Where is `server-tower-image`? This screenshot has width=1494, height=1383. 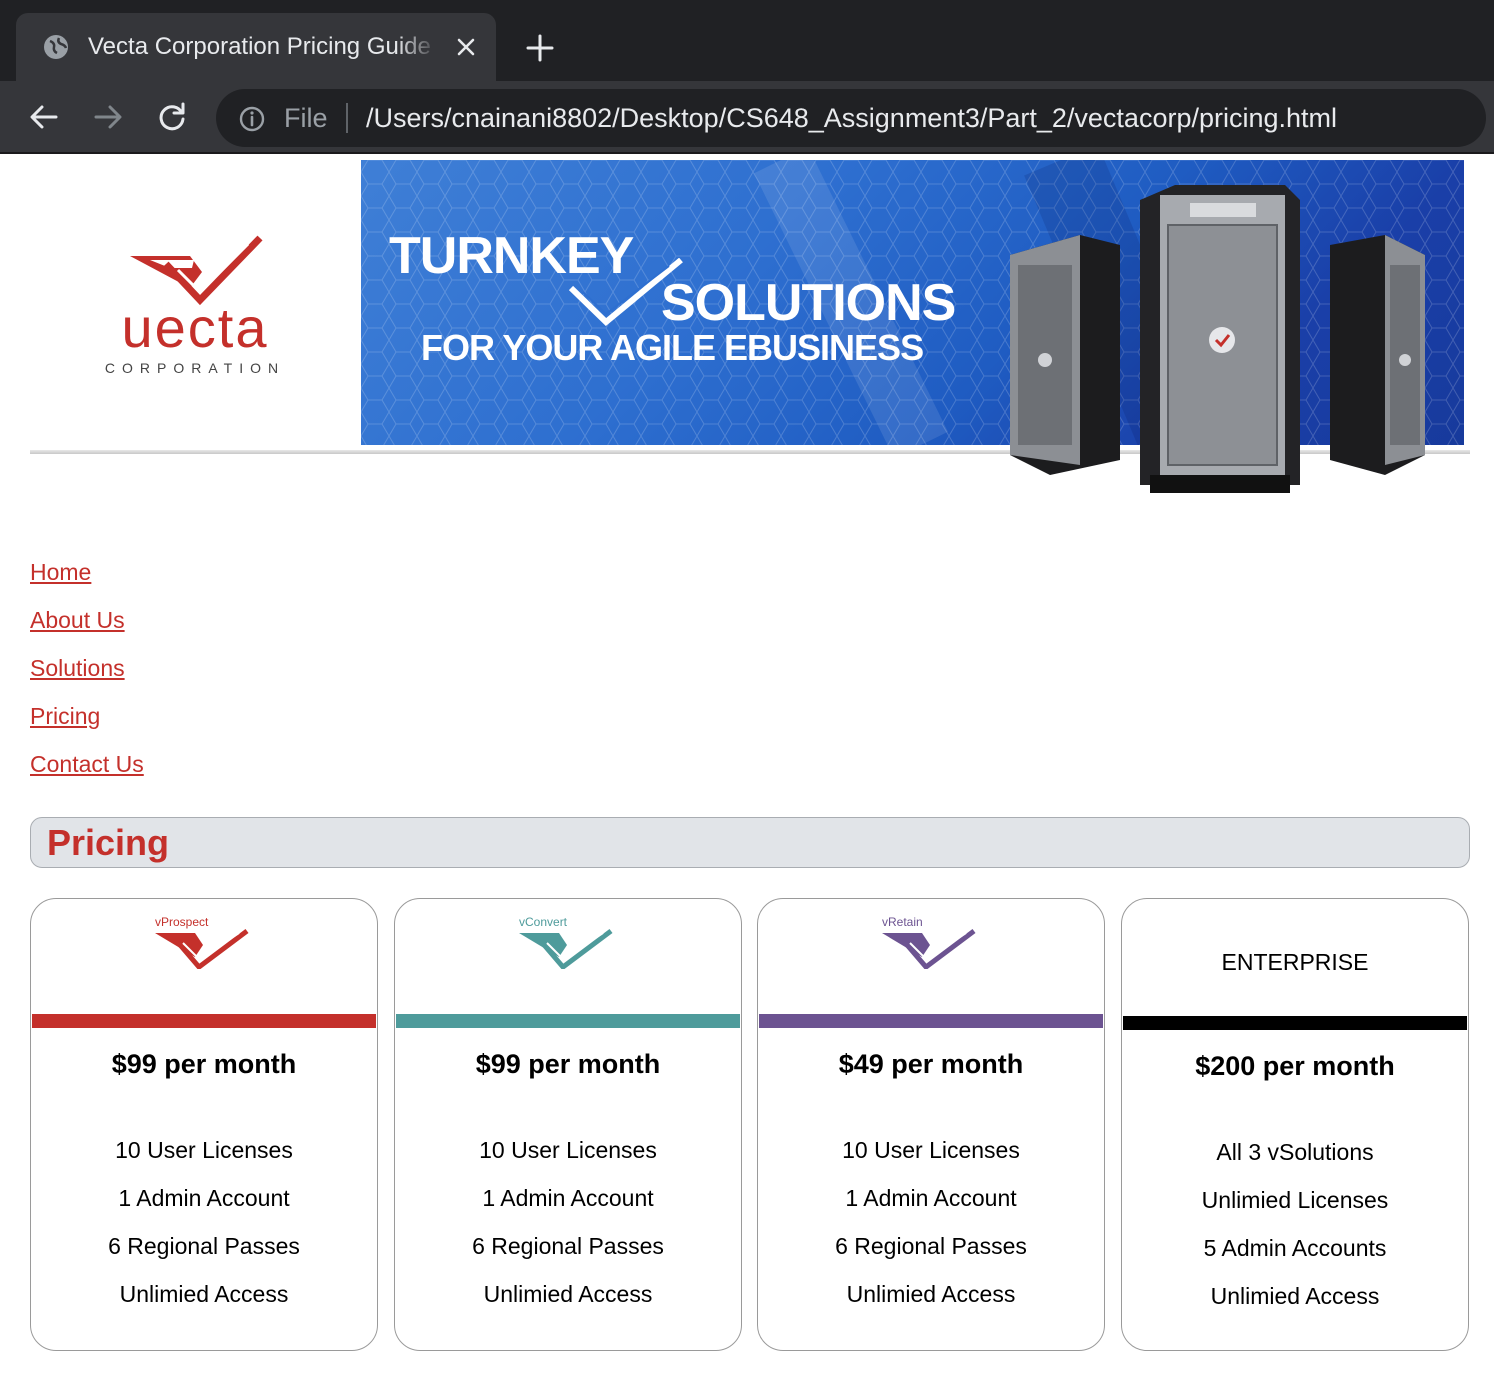
server-tower-image is located at coordinates (1217, 339).